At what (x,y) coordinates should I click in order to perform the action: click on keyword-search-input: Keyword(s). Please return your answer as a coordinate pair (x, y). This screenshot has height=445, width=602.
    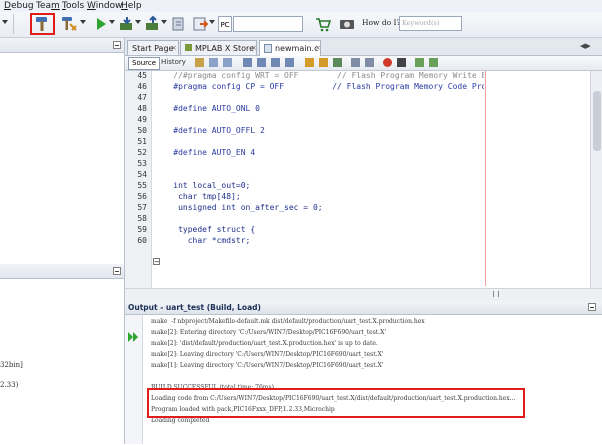
    Looking at the image, I should click on (430, 23).